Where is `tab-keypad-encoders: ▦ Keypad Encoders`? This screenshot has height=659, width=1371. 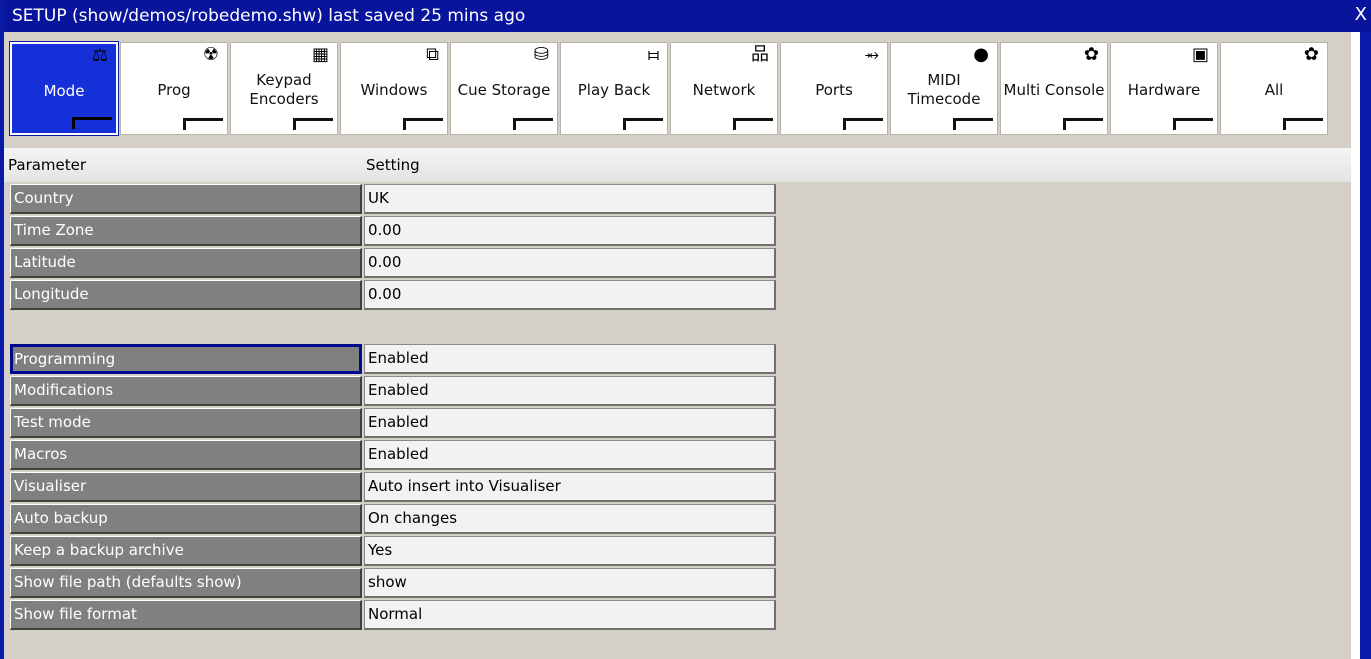 tab-keypad-encoders: ▦ Keypad Encoders is located at coordinates (284, 88).